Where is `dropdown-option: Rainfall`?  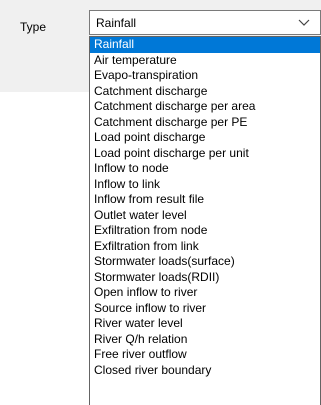
dropdown-option: Rainfall is located at coordinates (205, 45).